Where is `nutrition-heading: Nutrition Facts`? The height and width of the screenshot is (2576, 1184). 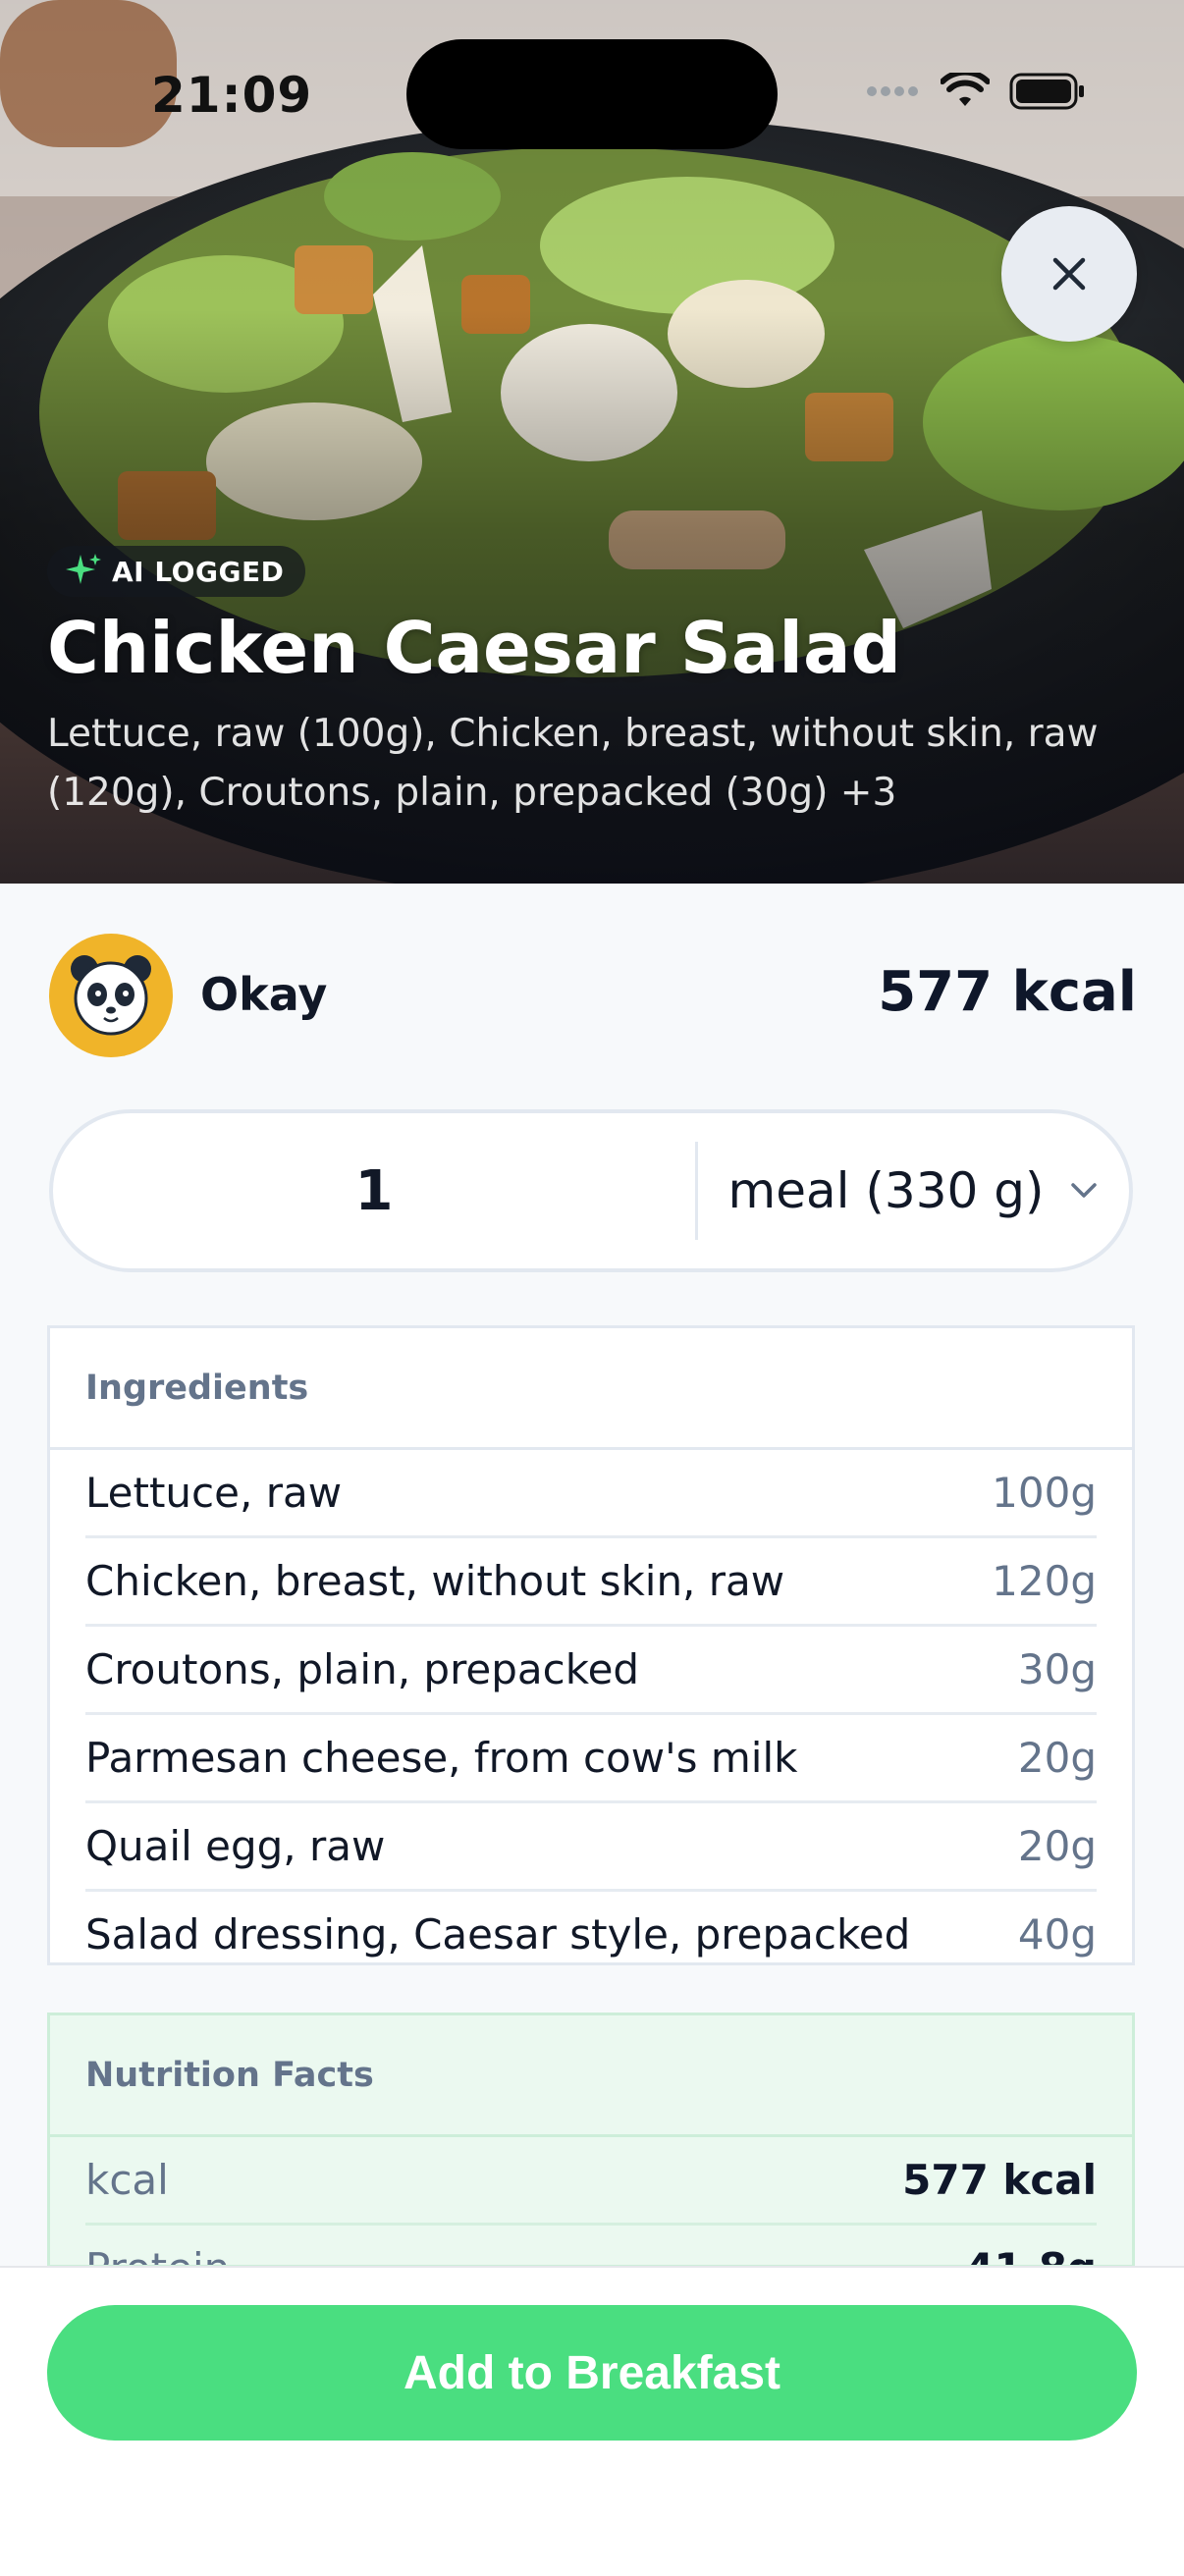
nutrition-heading: Nutrition Facts is located at coordinates (591, 2076).